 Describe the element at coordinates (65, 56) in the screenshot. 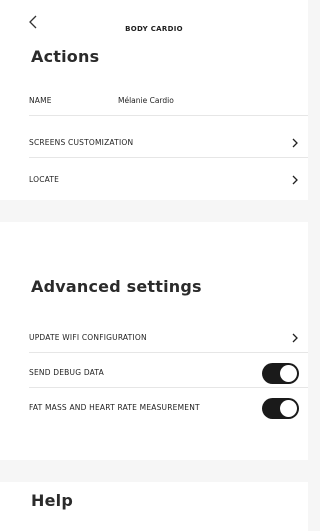

I see `actions-heading: Actions` at that location.